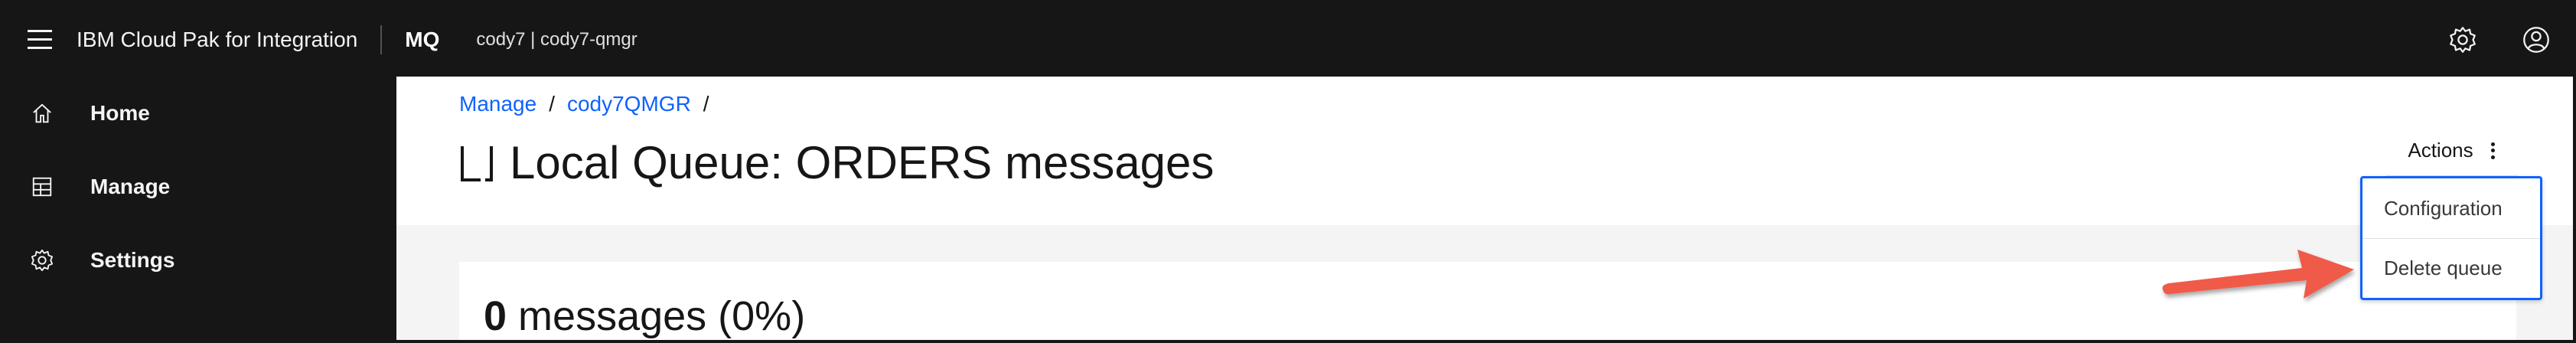 The image size is (2576, 343). Describe the element at coordinates (2493, 150) in the screenshot. I see `overflow-menu-icon` at that location.